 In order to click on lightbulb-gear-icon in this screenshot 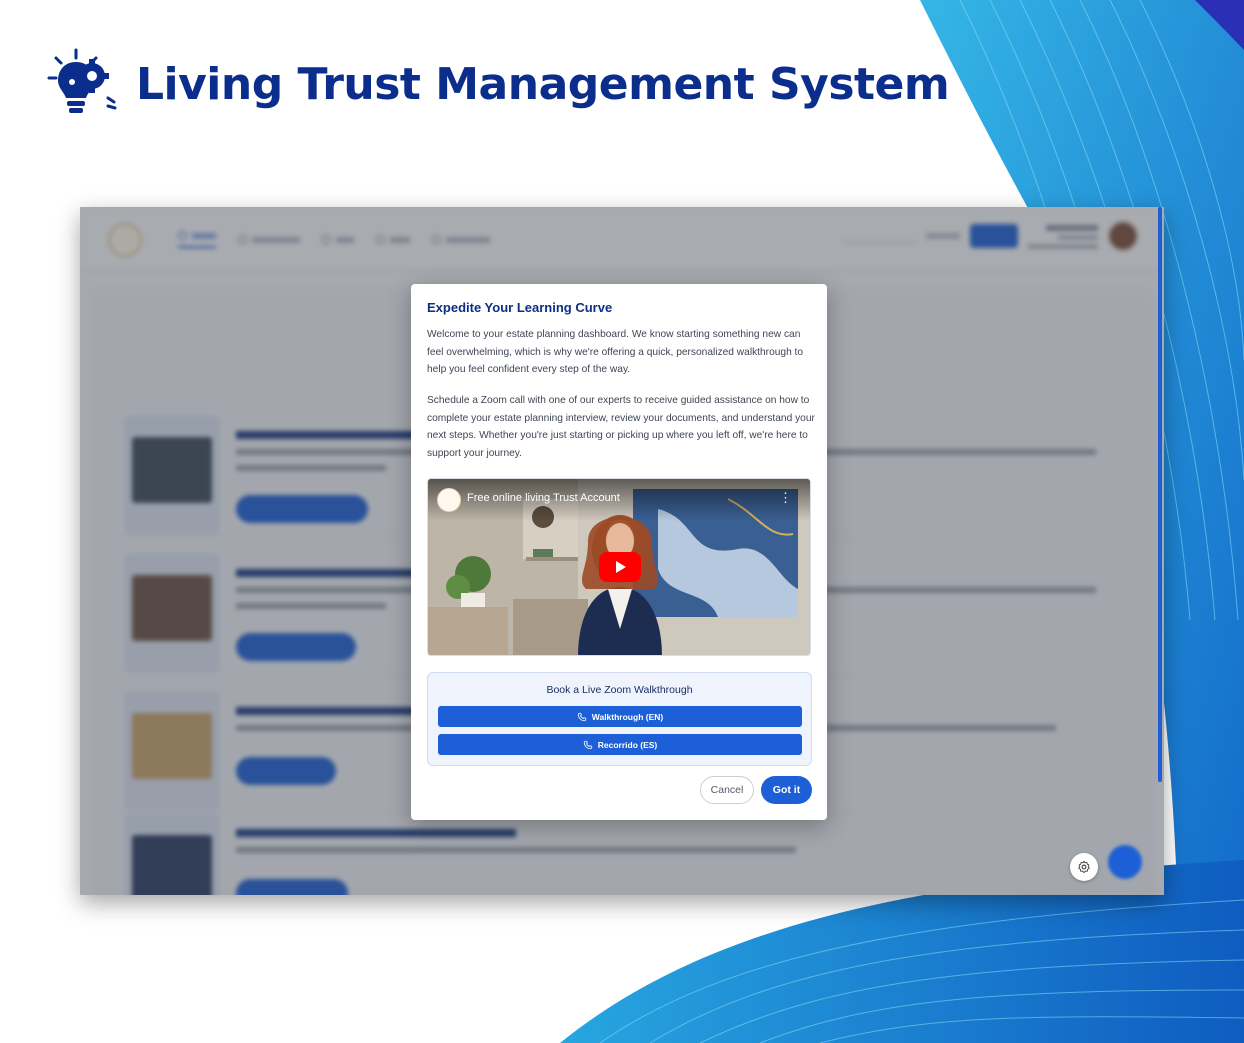, I will do `click(82, 80)`.